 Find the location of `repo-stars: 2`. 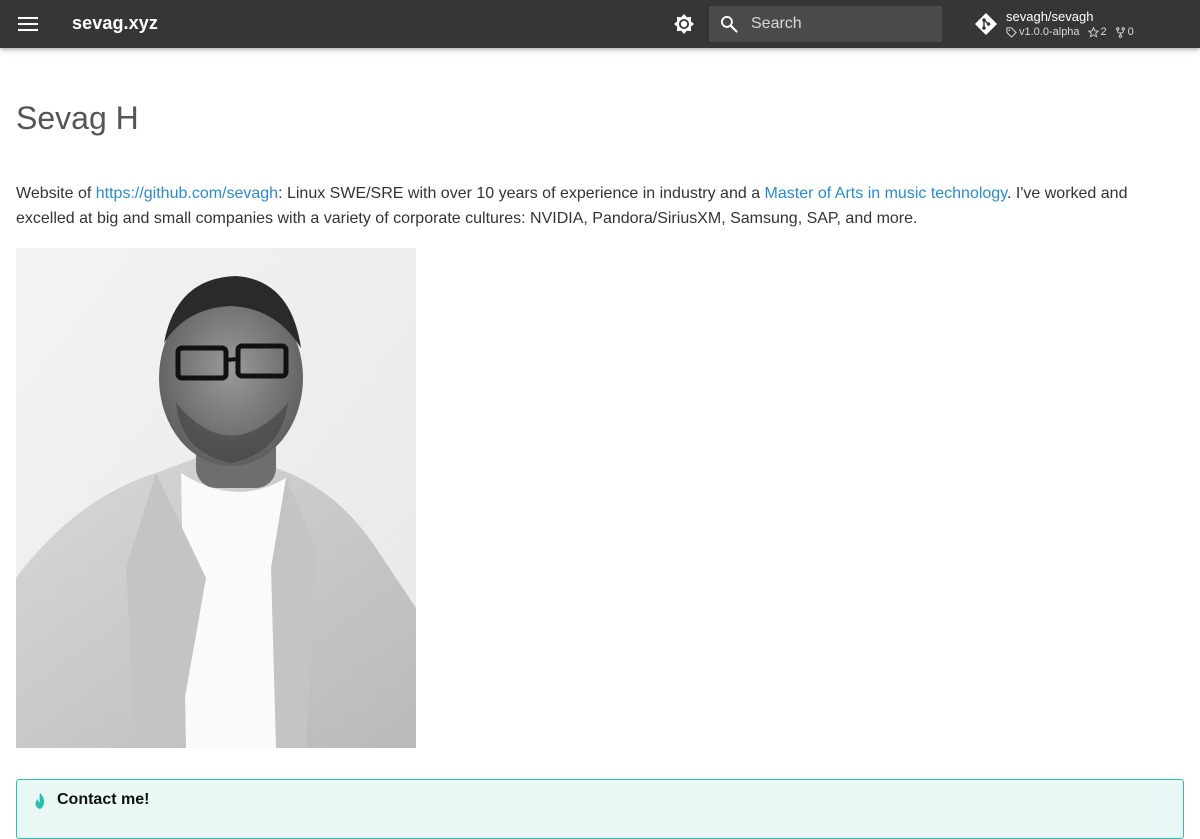

repo-stars: 2 is located at coordinates (1103, 32).